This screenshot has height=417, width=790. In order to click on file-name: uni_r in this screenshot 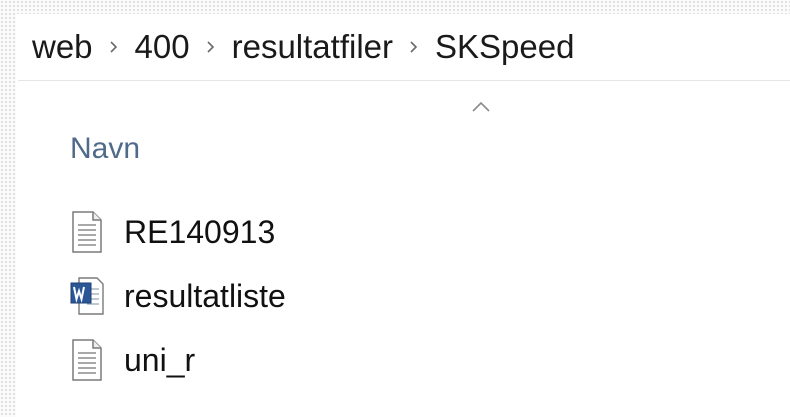, I will do `click(160, 359)`.